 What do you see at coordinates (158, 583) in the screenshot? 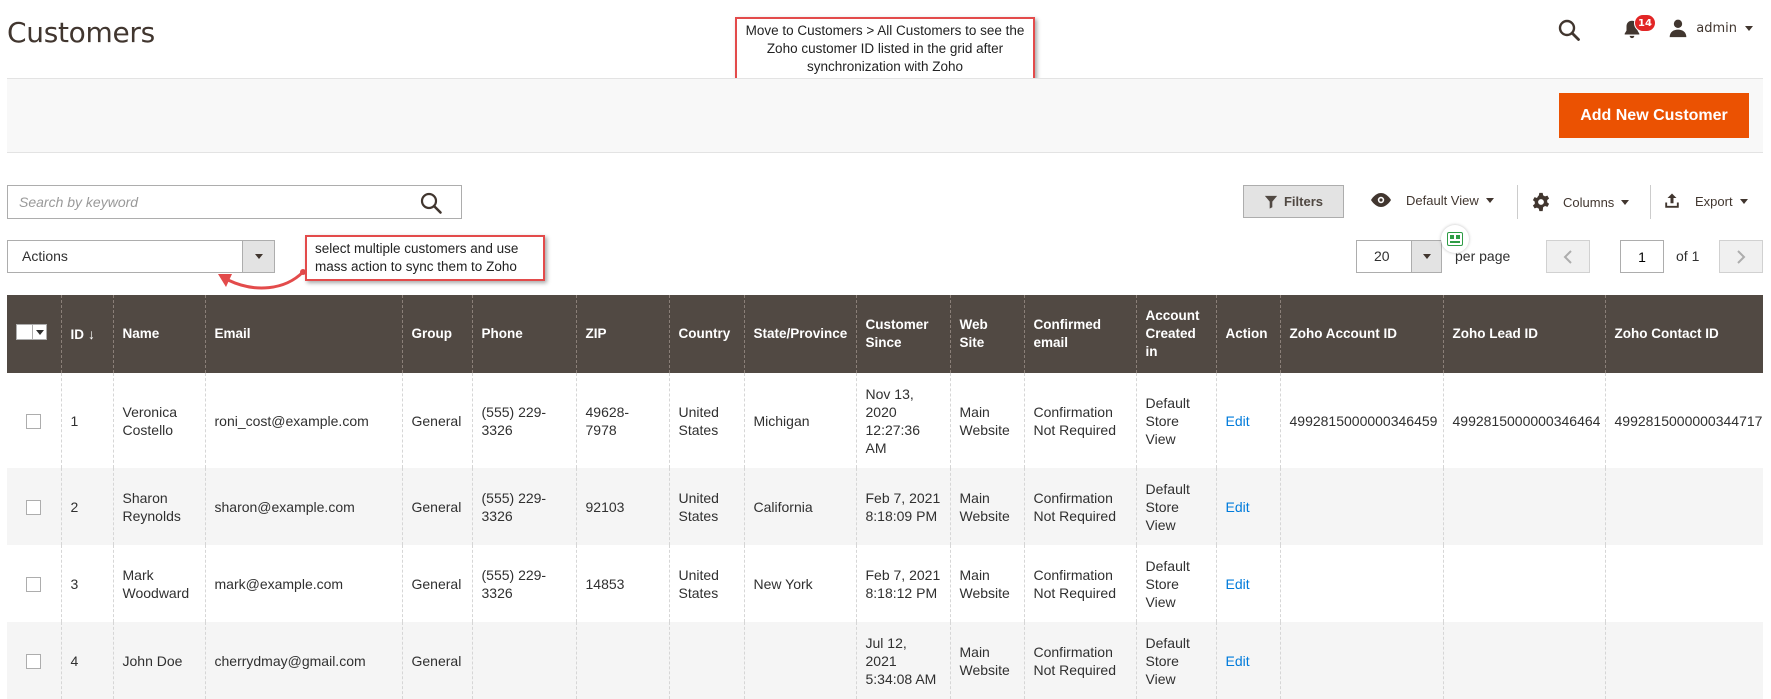
I see `cell-name: Mark Woodward` at bounding box center [158, 583].